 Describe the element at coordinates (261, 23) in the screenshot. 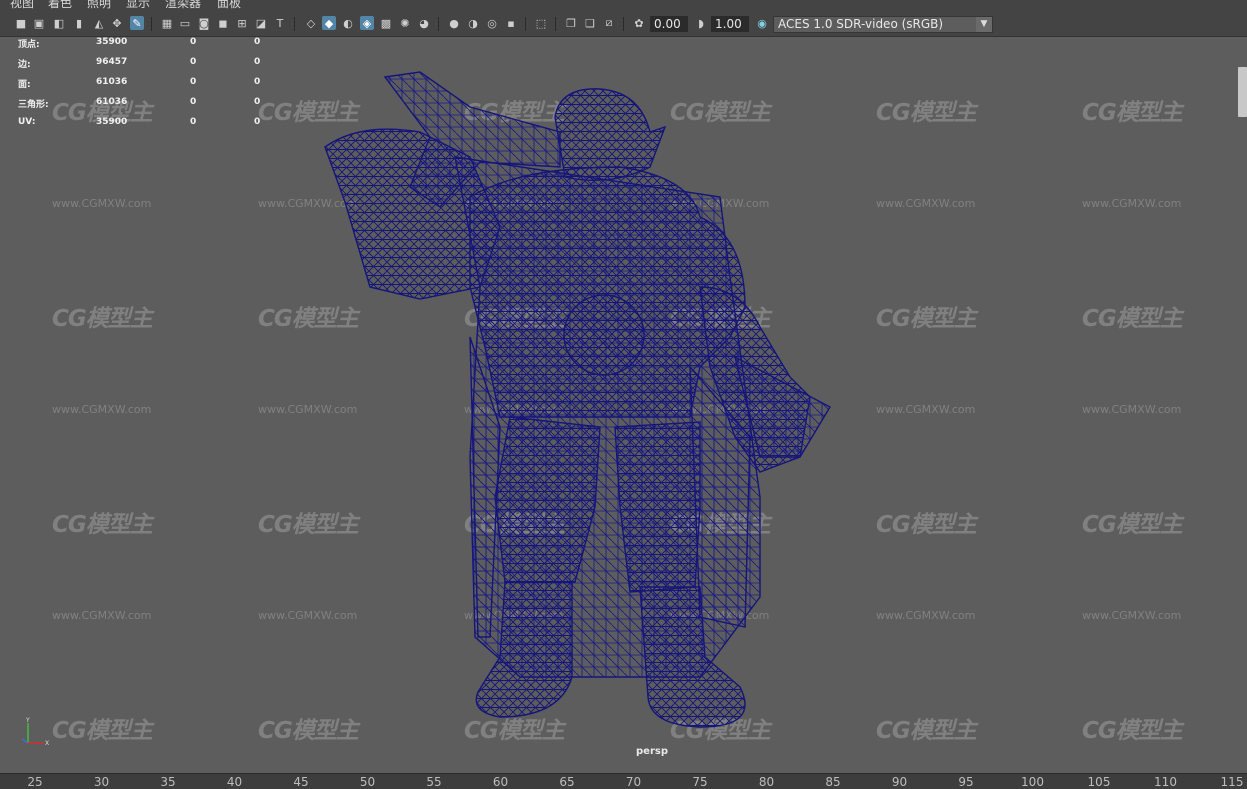

I see `safe-action-icon: ◪` at that location.